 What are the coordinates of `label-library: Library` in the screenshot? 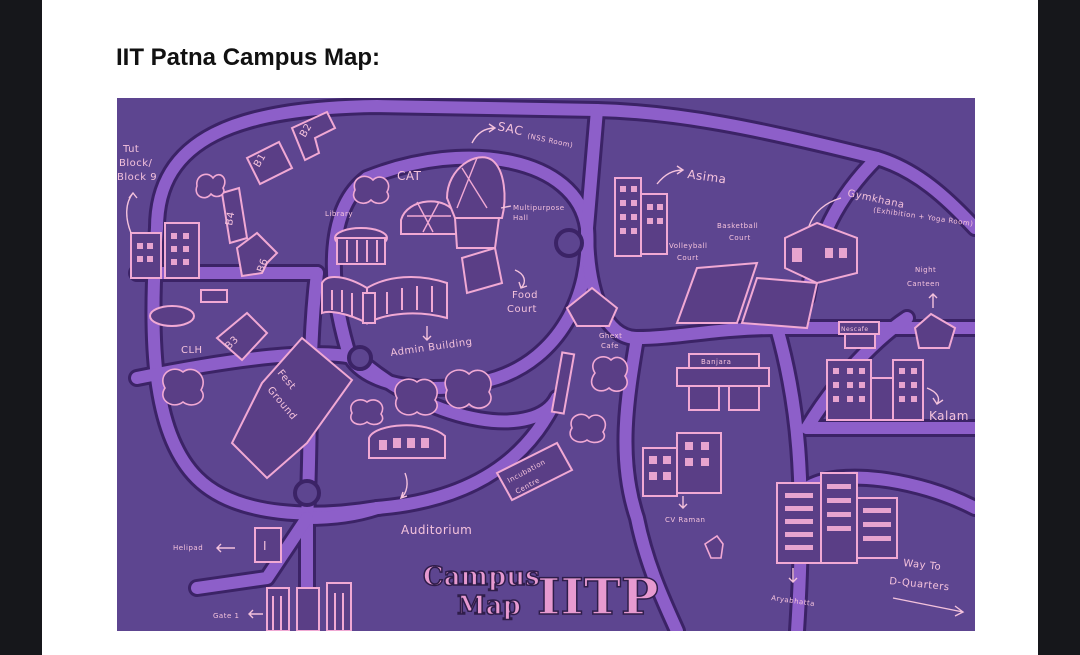 It's located at (339, 214).